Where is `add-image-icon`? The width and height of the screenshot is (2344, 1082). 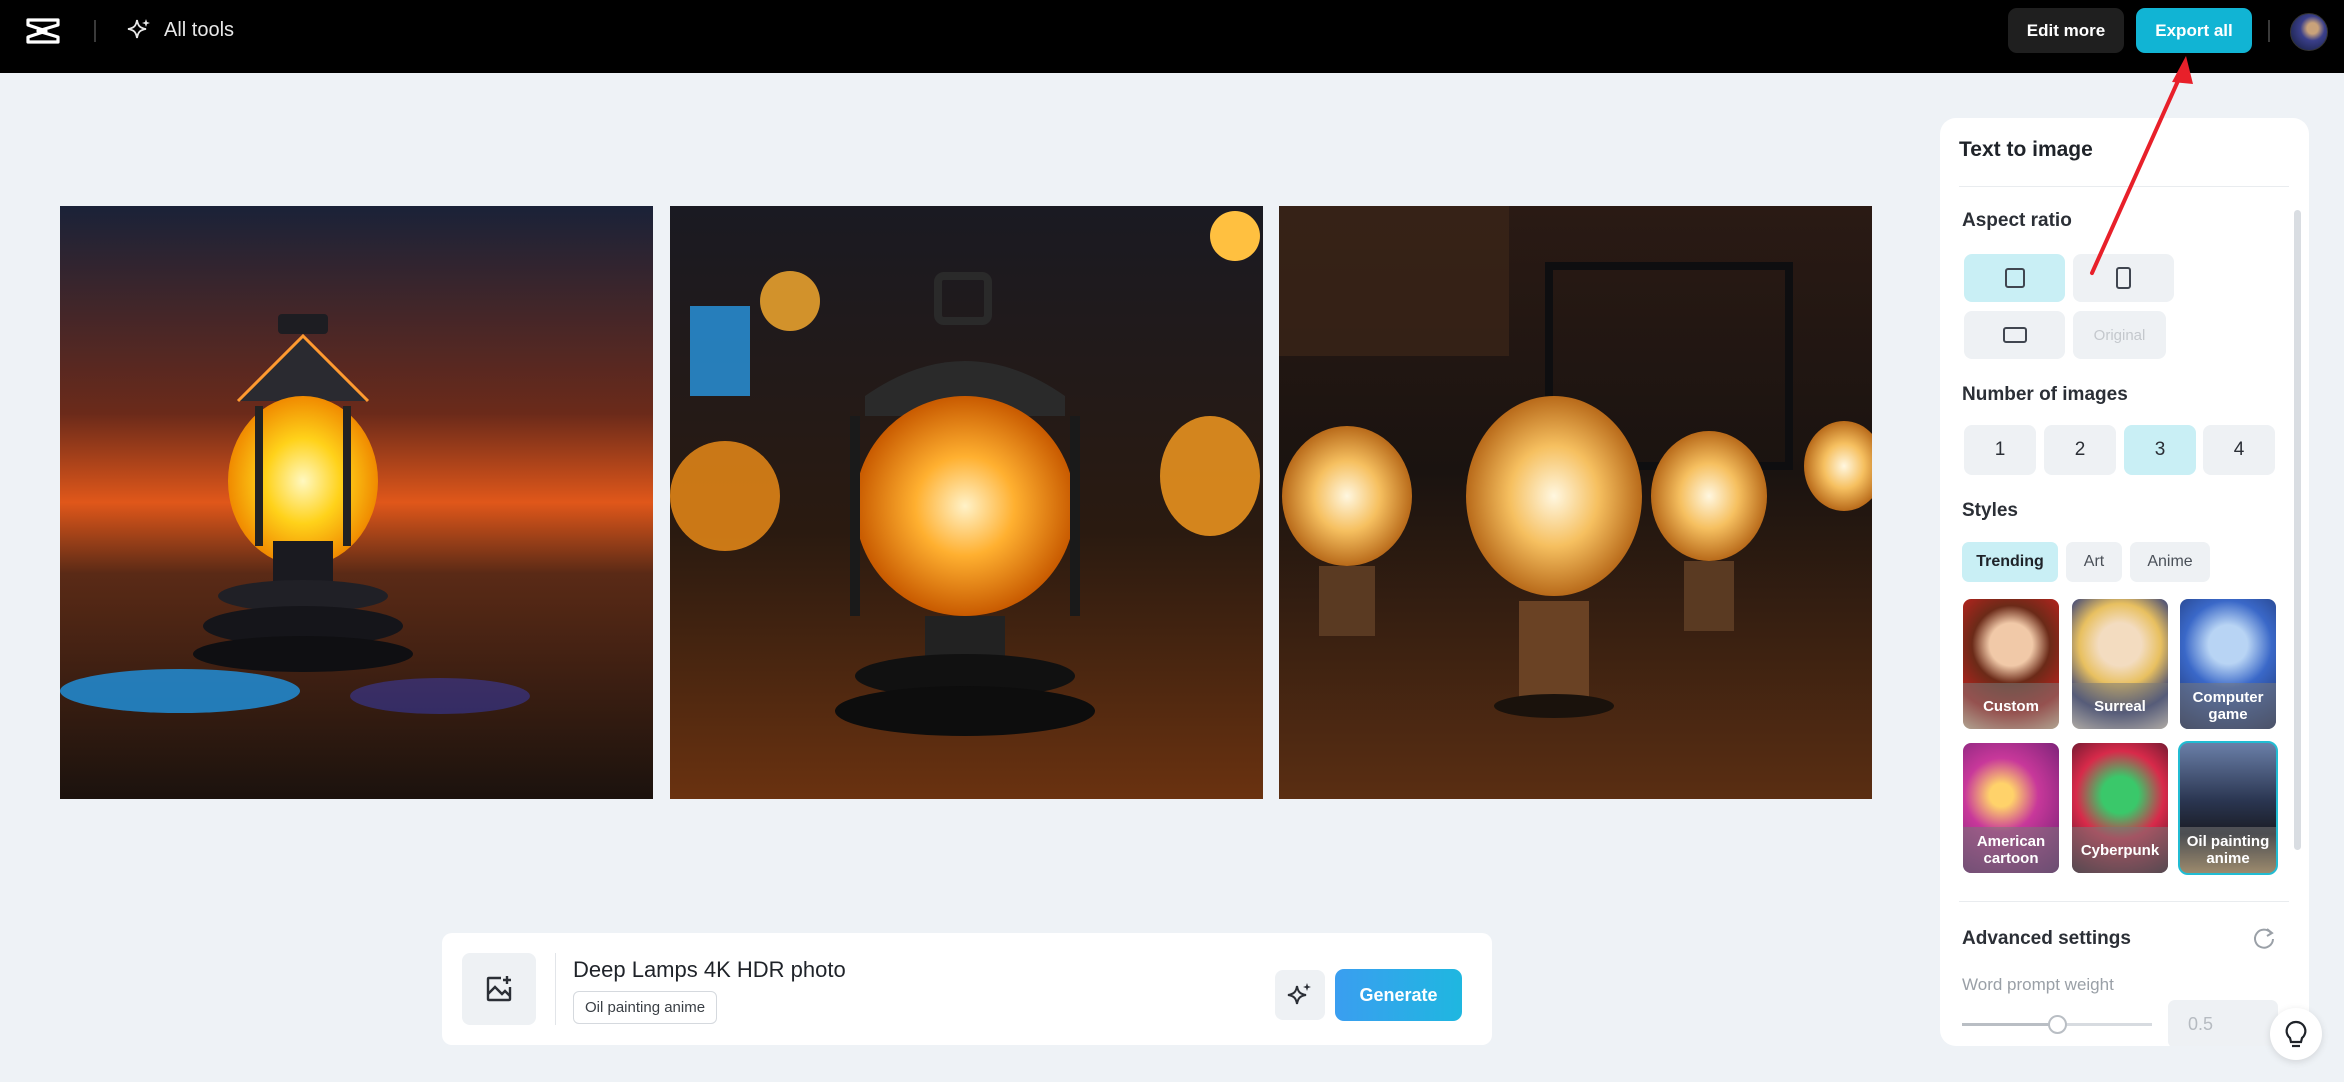 add-image-icon is located at coordinates (499, 989).